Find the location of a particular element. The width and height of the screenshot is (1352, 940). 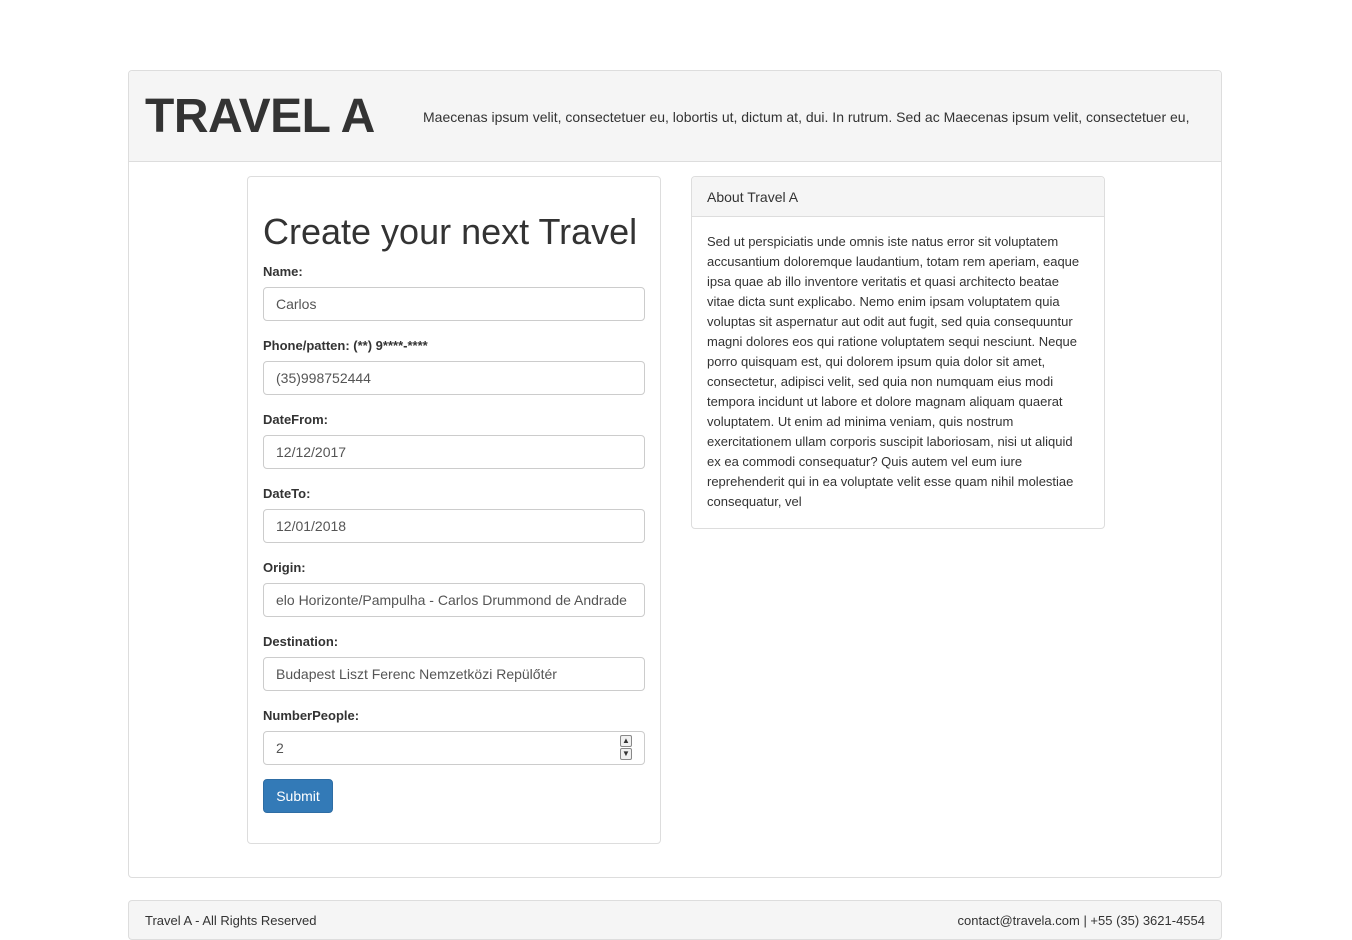

footer-copyright: Travel A - All Rights Reserved is located at coordinates (231, 920).